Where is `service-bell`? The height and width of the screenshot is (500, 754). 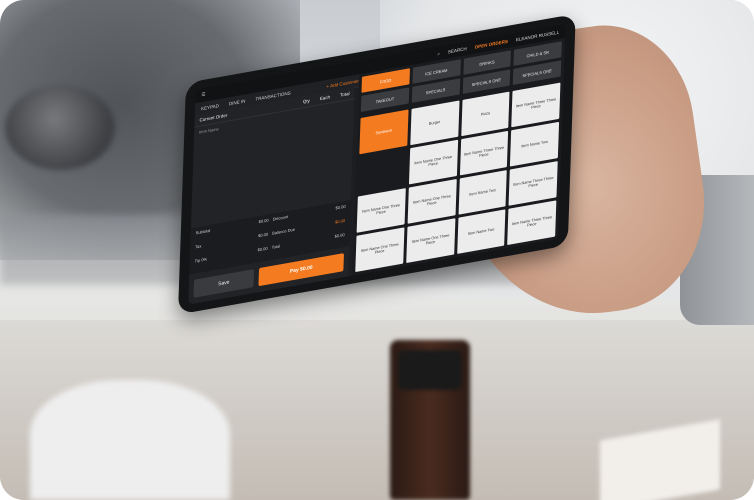
service-bell is located at coordinates (60, 127).